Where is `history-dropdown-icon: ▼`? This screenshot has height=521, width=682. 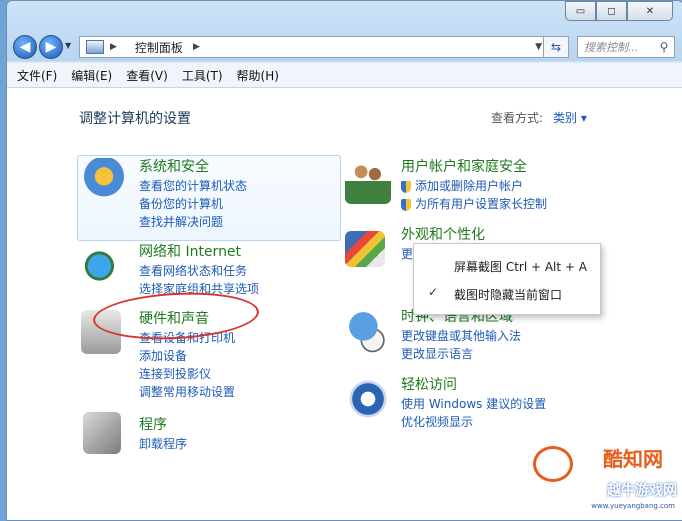
history-dropdown-icon: ▼ is located at coordinates (68, 45).